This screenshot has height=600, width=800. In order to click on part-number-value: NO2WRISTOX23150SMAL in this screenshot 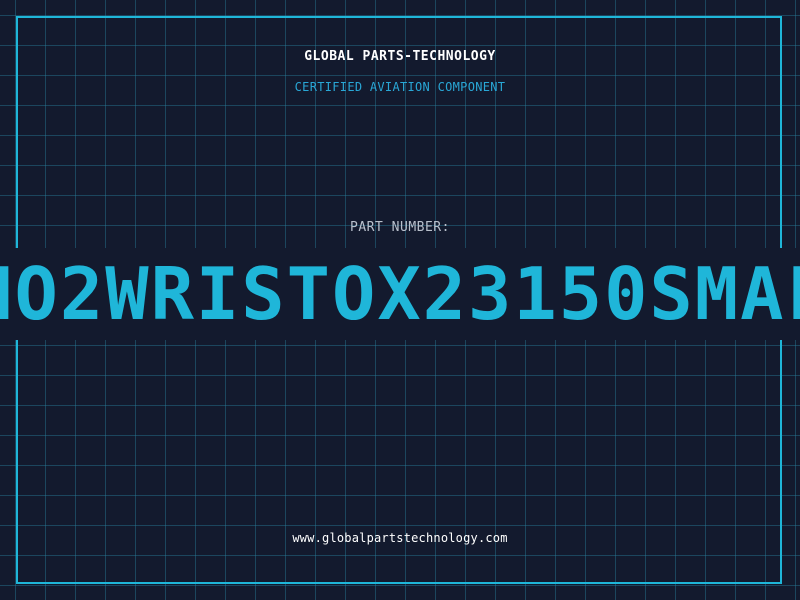, I will do `click(400, 294)`.